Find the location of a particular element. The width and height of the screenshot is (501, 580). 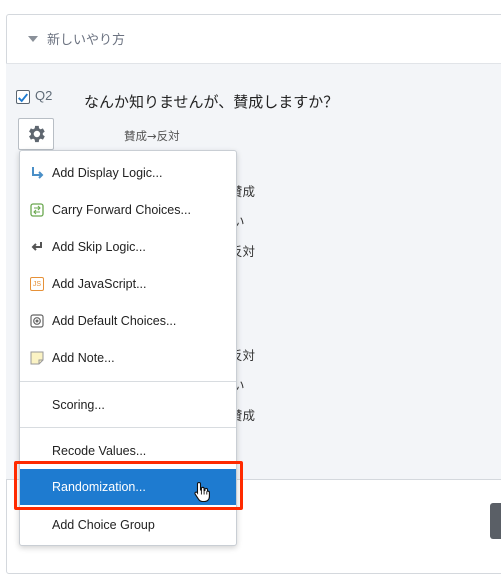

javascript-badge: JS is located at coordinates (37, 284).